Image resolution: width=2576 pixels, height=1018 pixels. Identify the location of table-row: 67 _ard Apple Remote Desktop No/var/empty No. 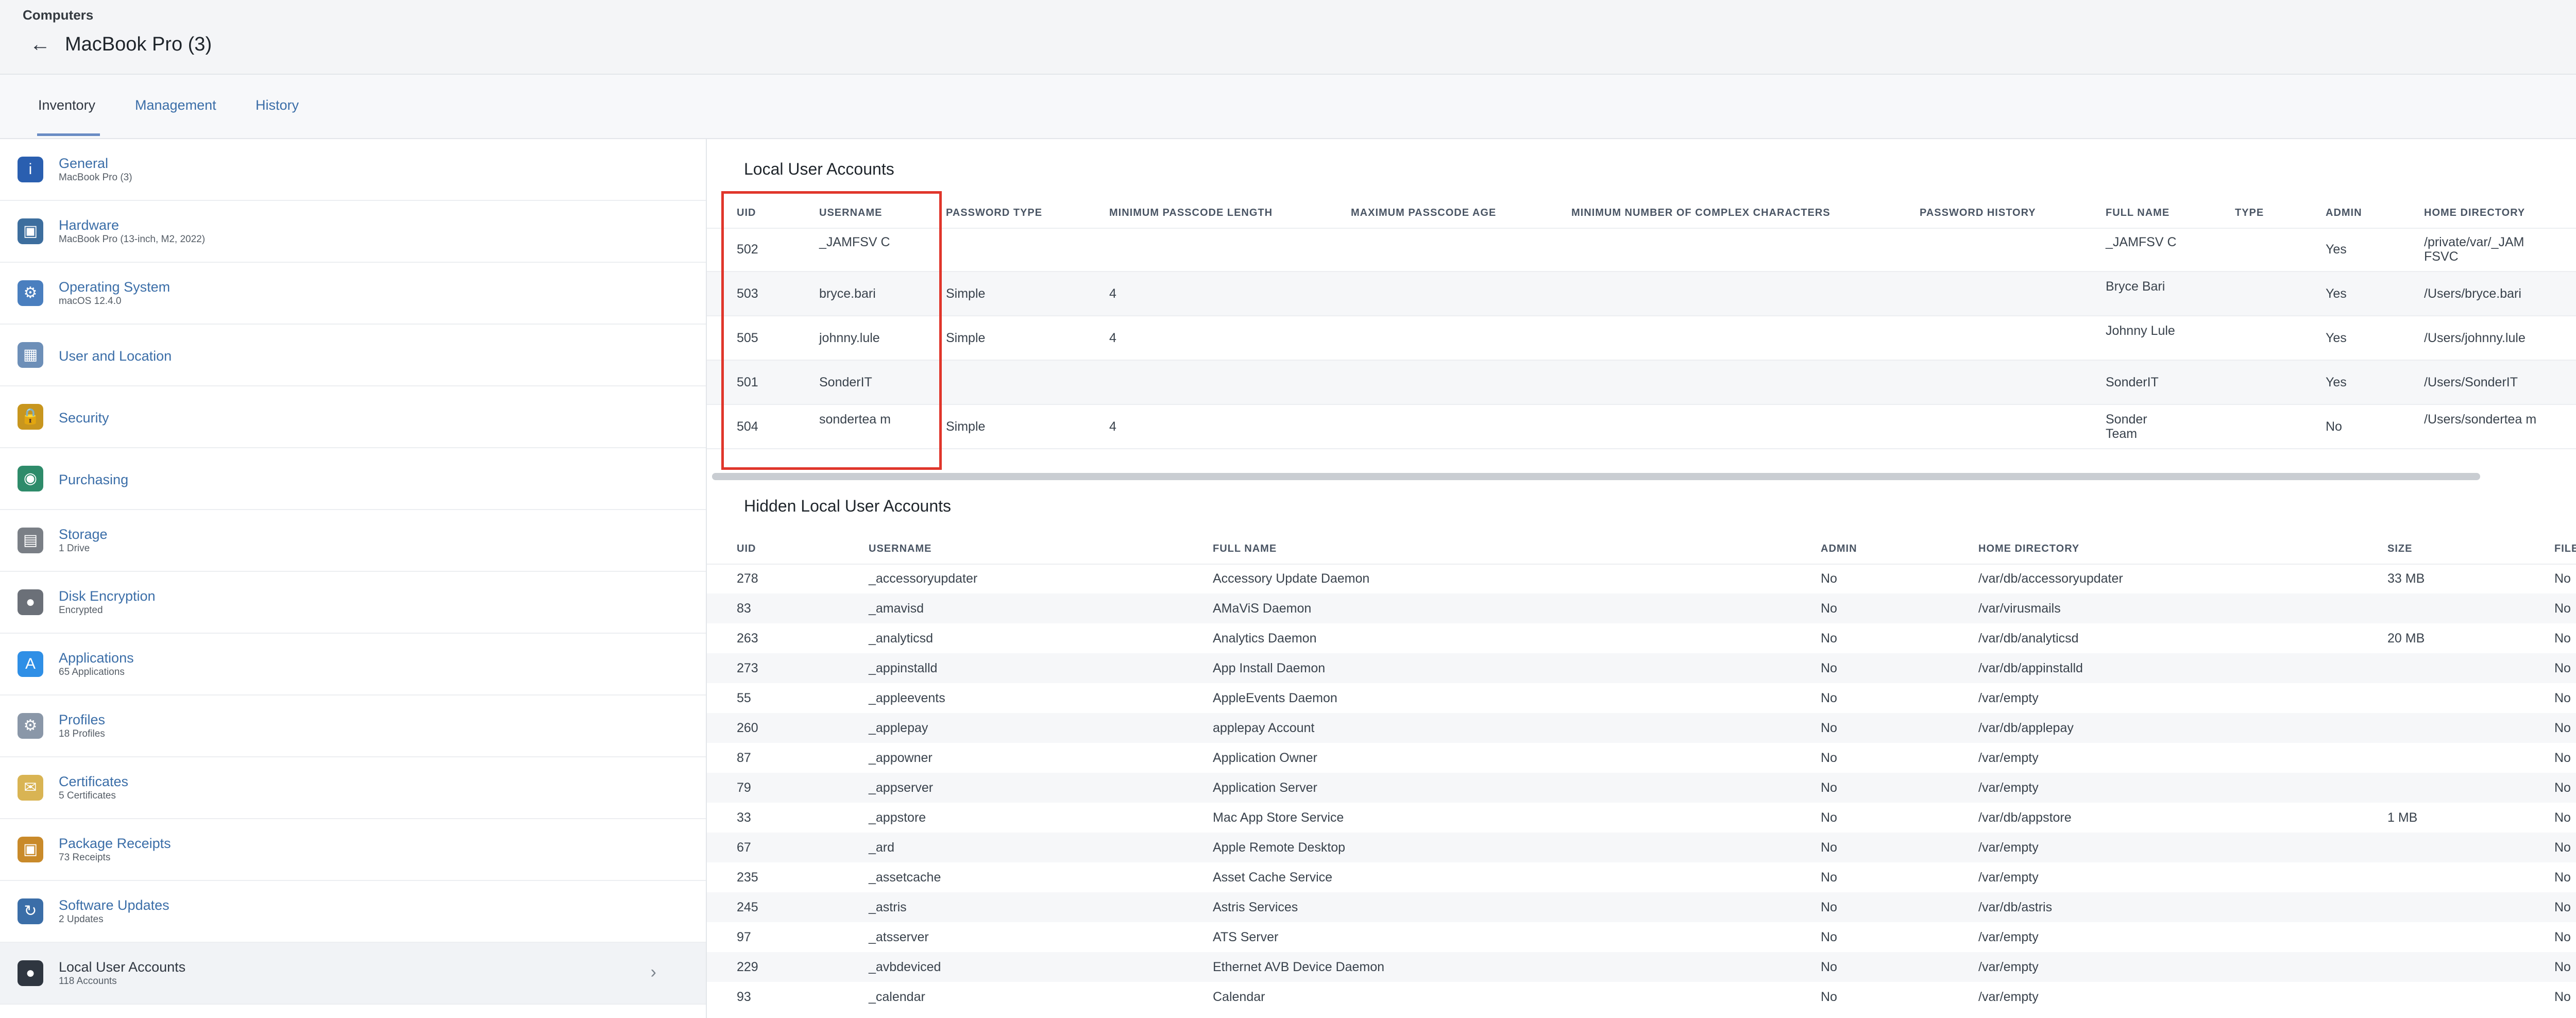
(1641, 847).